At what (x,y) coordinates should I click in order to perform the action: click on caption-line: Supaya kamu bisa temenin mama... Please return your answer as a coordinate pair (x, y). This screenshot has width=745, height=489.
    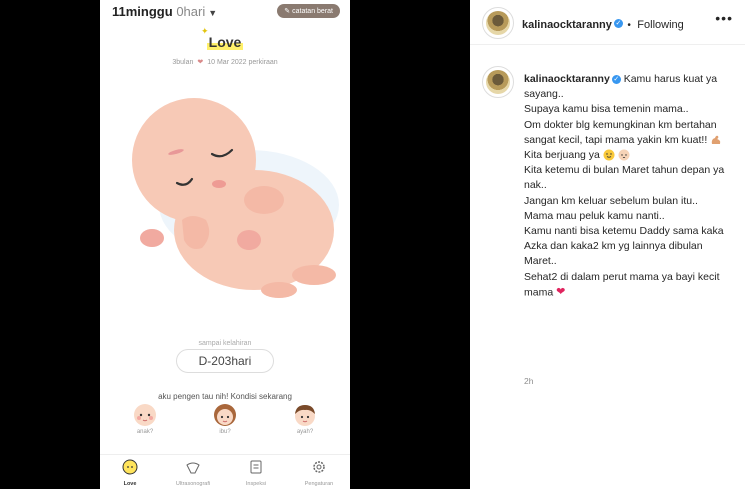
    Looking at the image, I should click on (606, 109).